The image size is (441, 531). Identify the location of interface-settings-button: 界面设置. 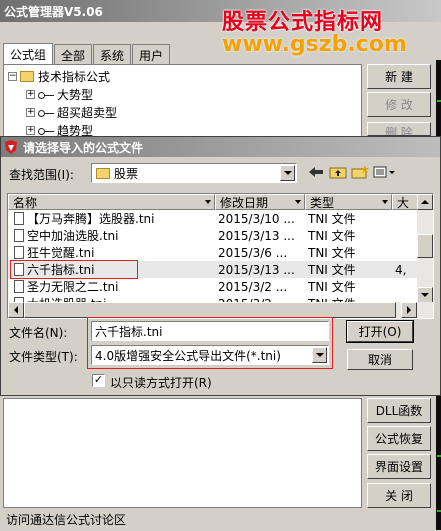
(399, 466).